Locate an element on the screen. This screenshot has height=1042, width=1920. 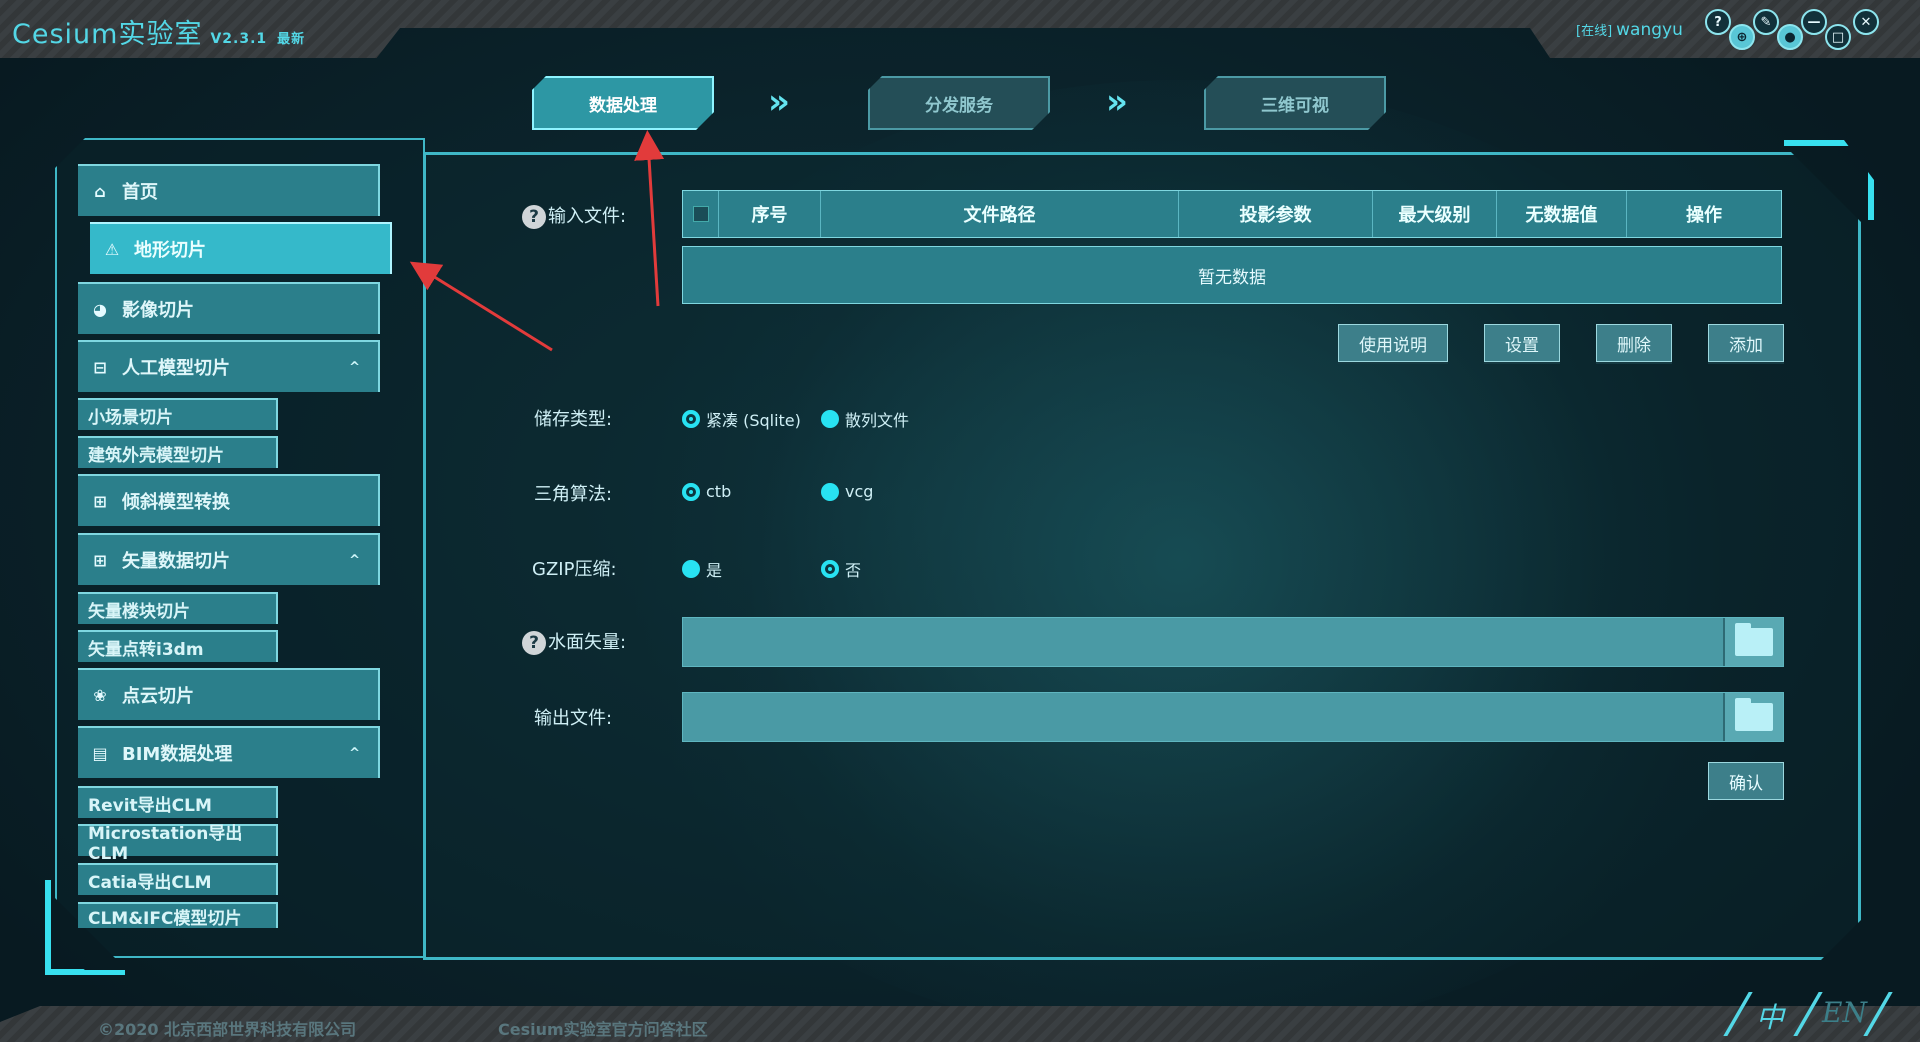
col-max-level: 最大级别 is located at coordinates (1435, 214).